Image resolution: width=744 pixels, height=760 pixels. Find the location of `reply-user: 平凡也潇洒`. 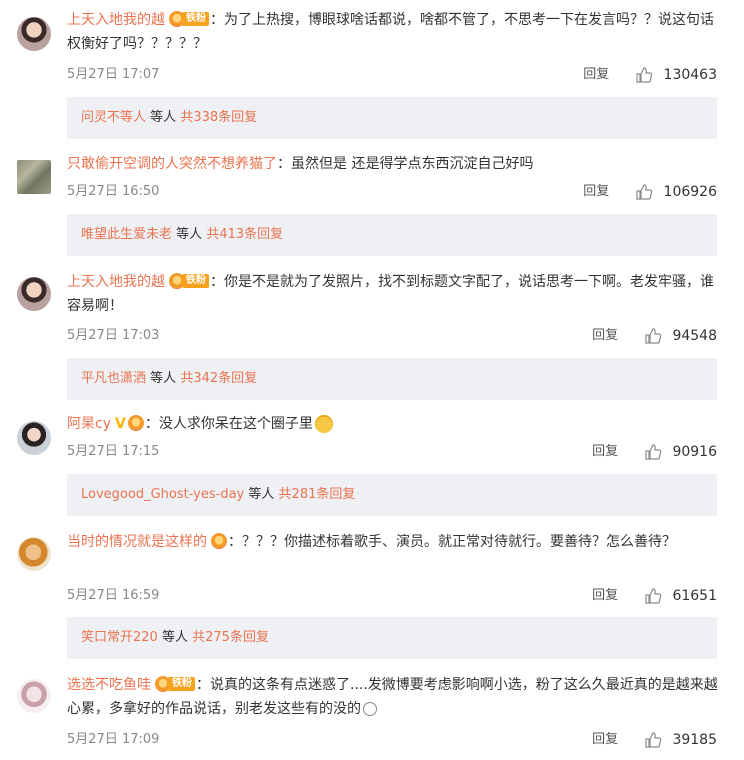

reply-user: 平凡也潇洒 is located at coordinates (113, 378).